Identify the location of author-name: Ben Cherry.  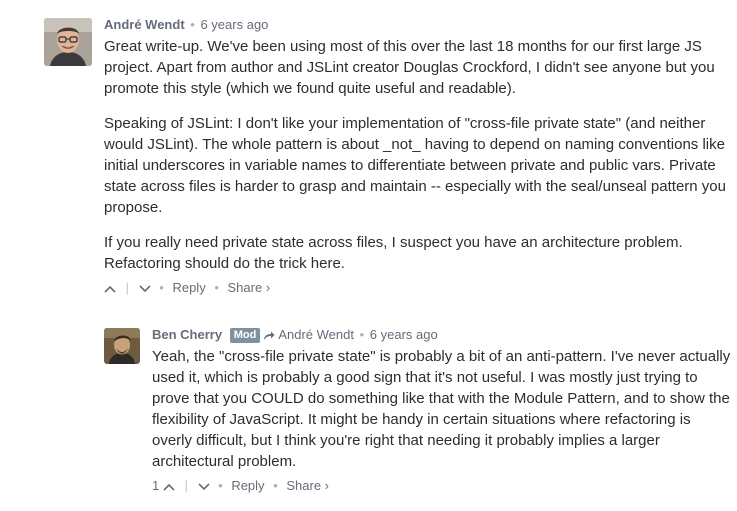
(187, 334).